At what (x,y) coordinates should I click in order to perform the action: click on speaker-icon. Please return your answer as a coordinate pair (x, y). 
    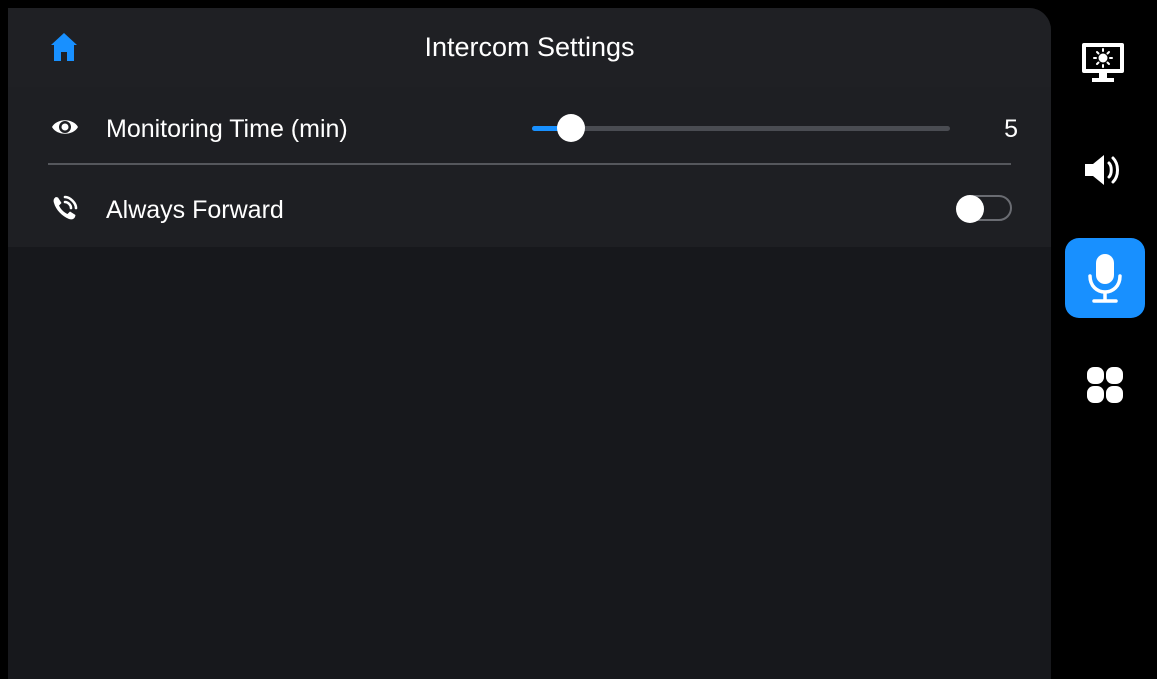
    Looking at the image, I should click on (1102, 170).